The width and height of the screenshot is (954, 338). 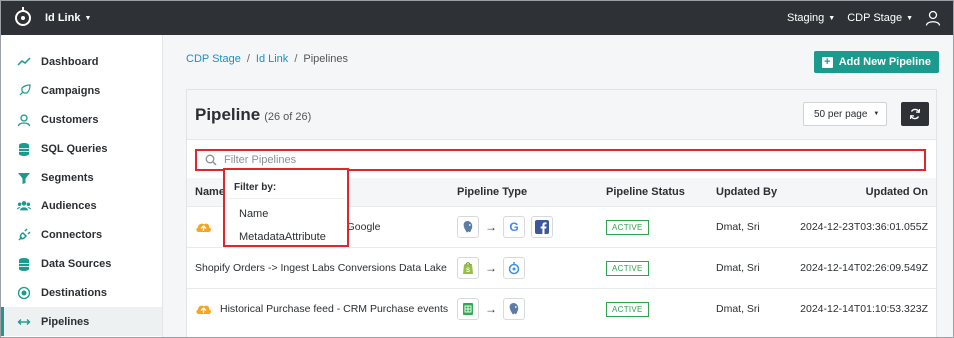 I want to click on sidebar-item-data-sources: Data Sources, so click(x=81, y=264).